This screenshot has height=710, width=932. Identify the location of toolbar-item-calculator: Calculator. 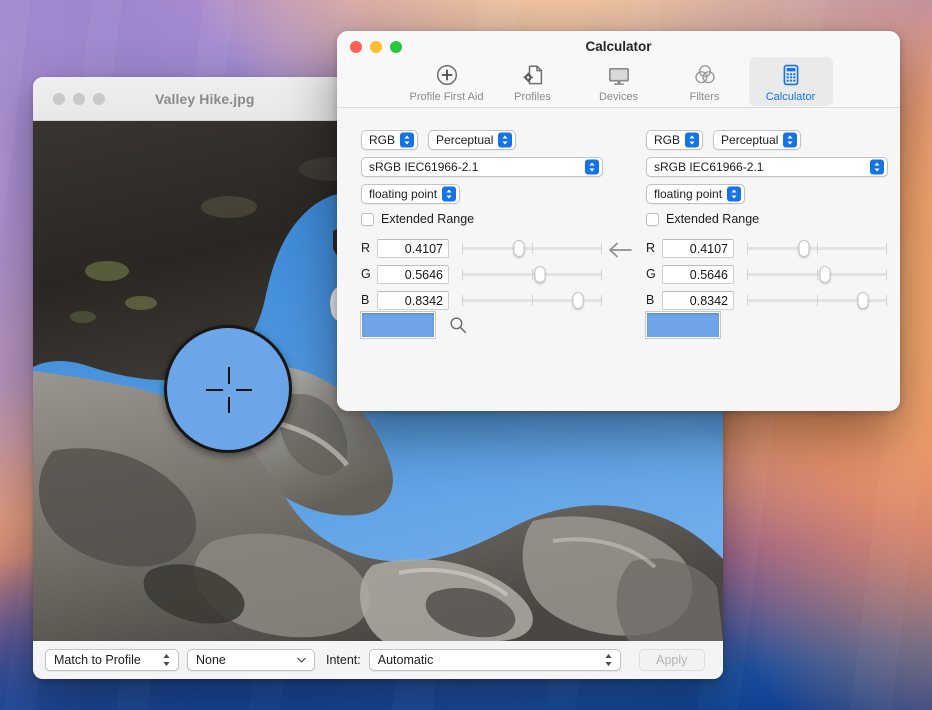
(790, 81).